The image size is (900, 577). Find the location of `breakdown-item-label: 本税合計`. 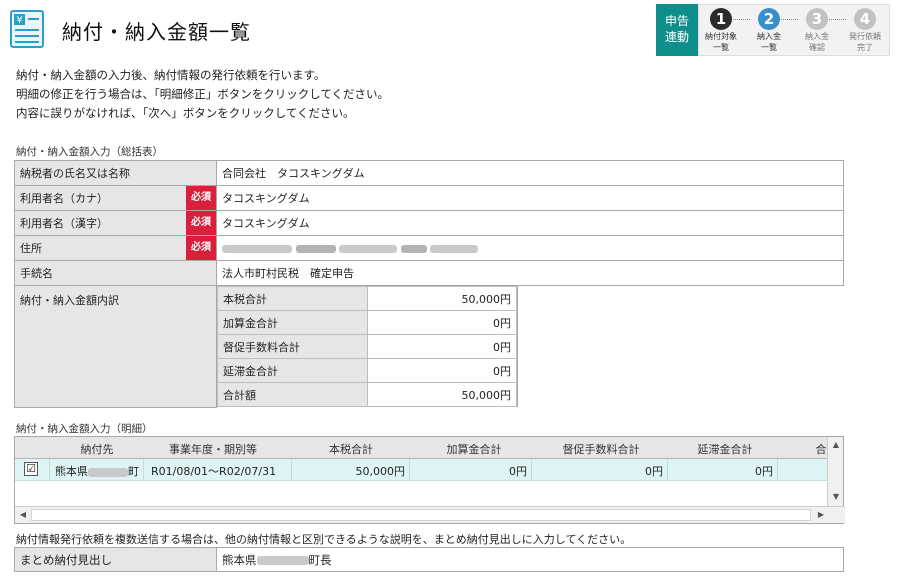

breakdown-item-label: 本税合計 is located at coordinates (292, 298).